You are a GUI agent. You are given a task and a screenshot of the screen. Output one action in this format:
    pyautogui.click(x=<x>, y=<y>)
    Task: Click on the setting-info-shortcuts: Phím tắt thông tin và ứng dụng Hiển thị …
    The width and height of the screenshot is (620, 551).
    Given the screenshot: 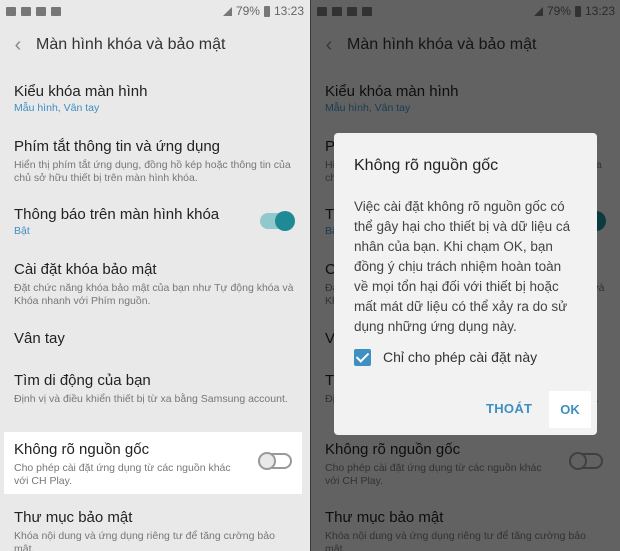 What is the action you would take?
    pyautogui.click(x=155, y=161)
    